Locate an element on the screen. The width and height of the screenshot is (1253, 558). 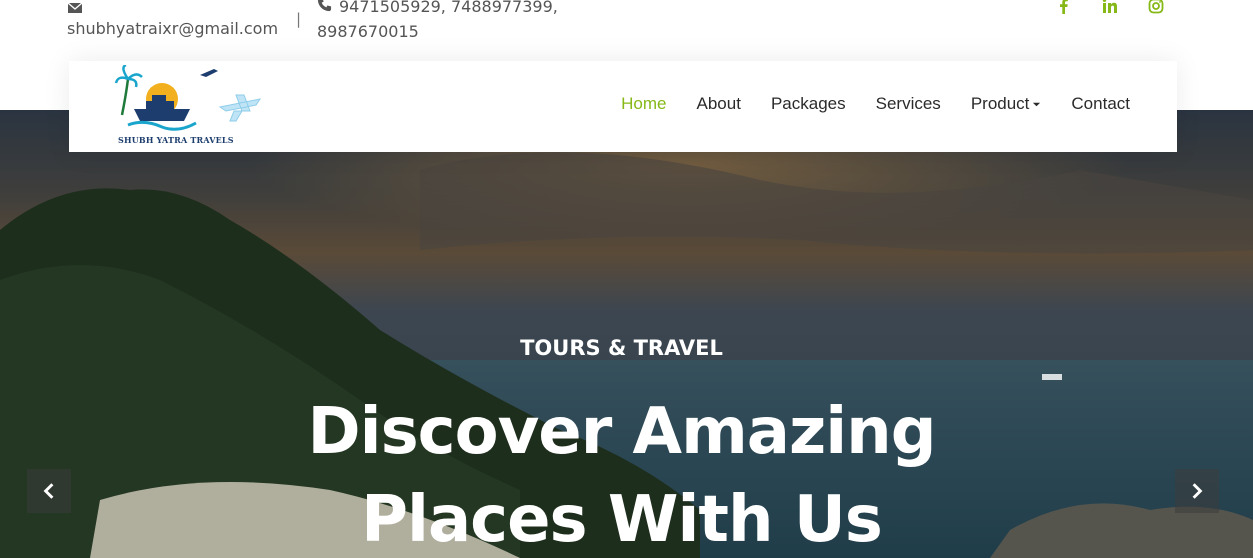
carousel-next-button is located at coordinates (1197, 491).